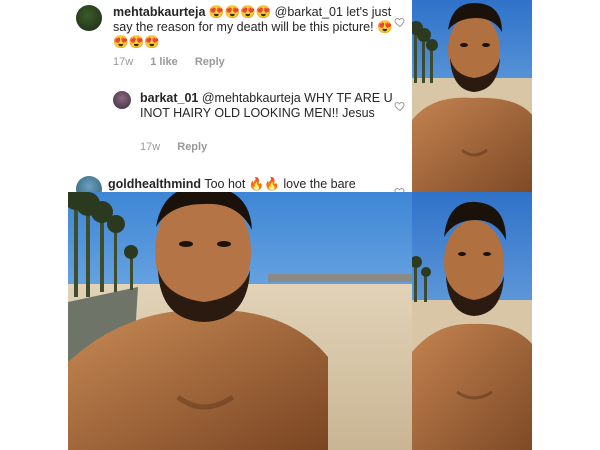  I want to click on comment-text: Too hot 🔥🔥 love the bare, so click(280, 184).